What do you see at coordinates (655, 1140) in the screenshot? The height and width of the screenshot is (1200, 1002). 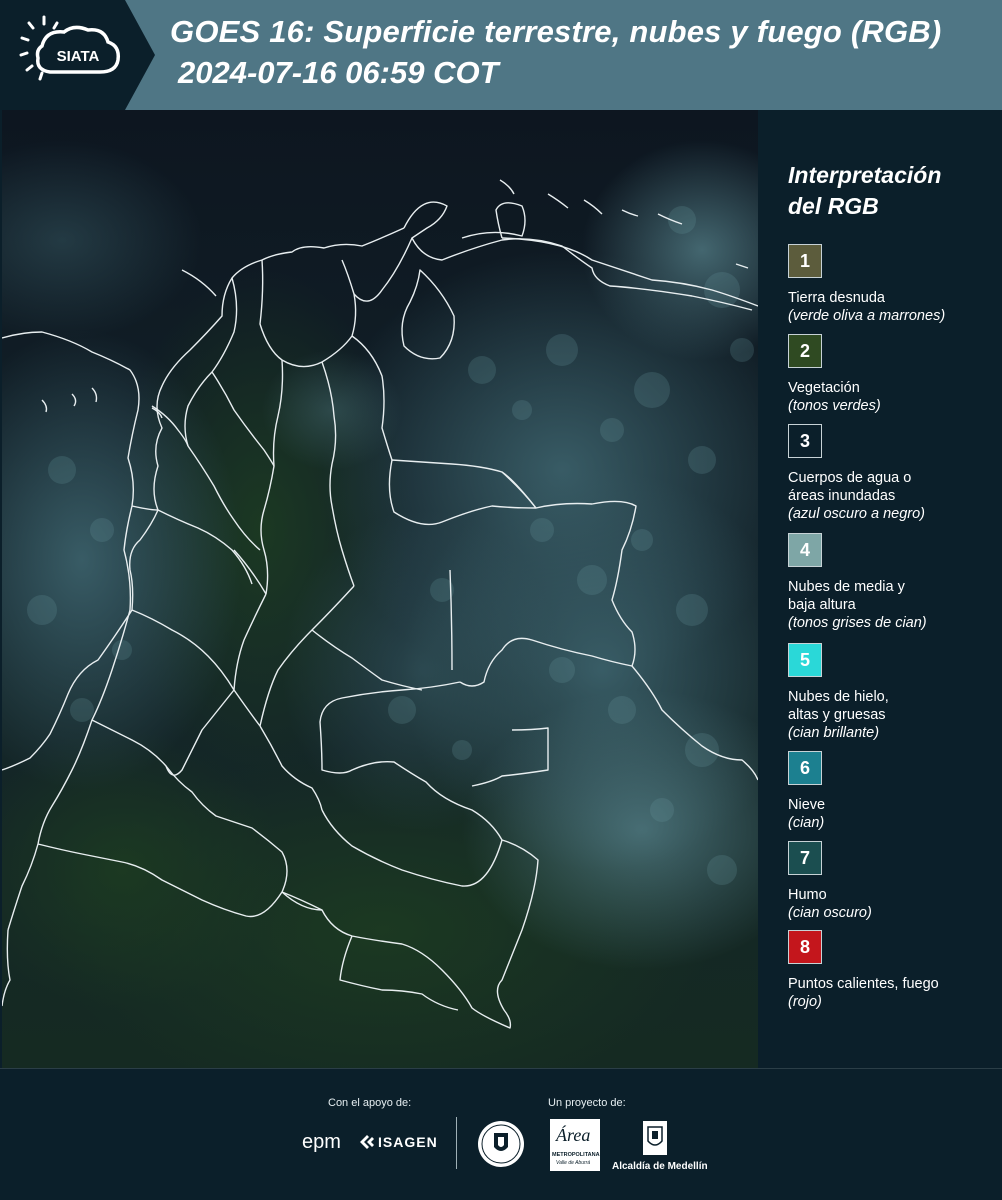 I see `alcaldia-shield-icon` at bounding box center [655, 1140].